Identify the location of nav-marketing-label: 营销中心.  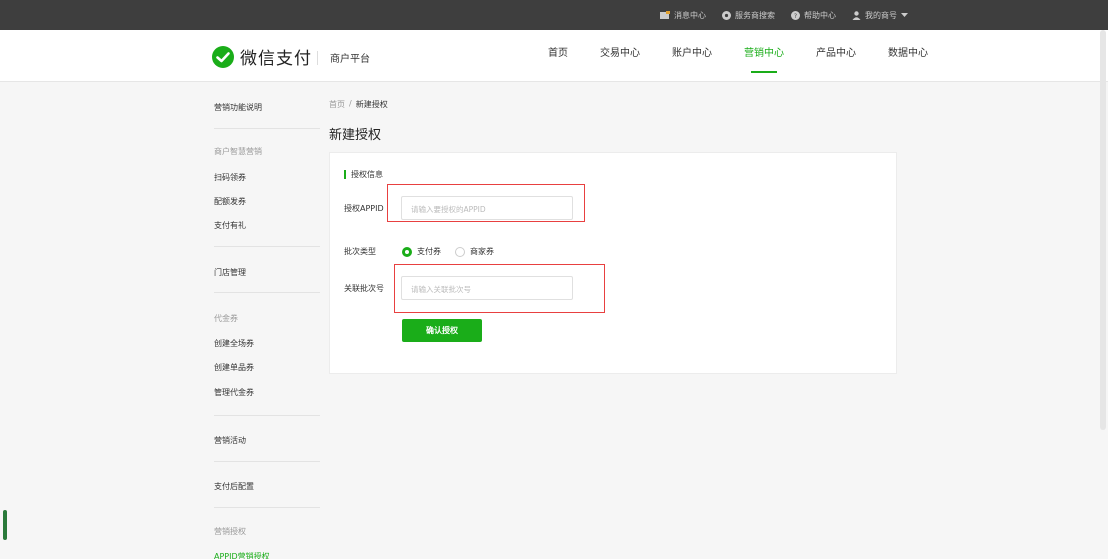
(764, 53).